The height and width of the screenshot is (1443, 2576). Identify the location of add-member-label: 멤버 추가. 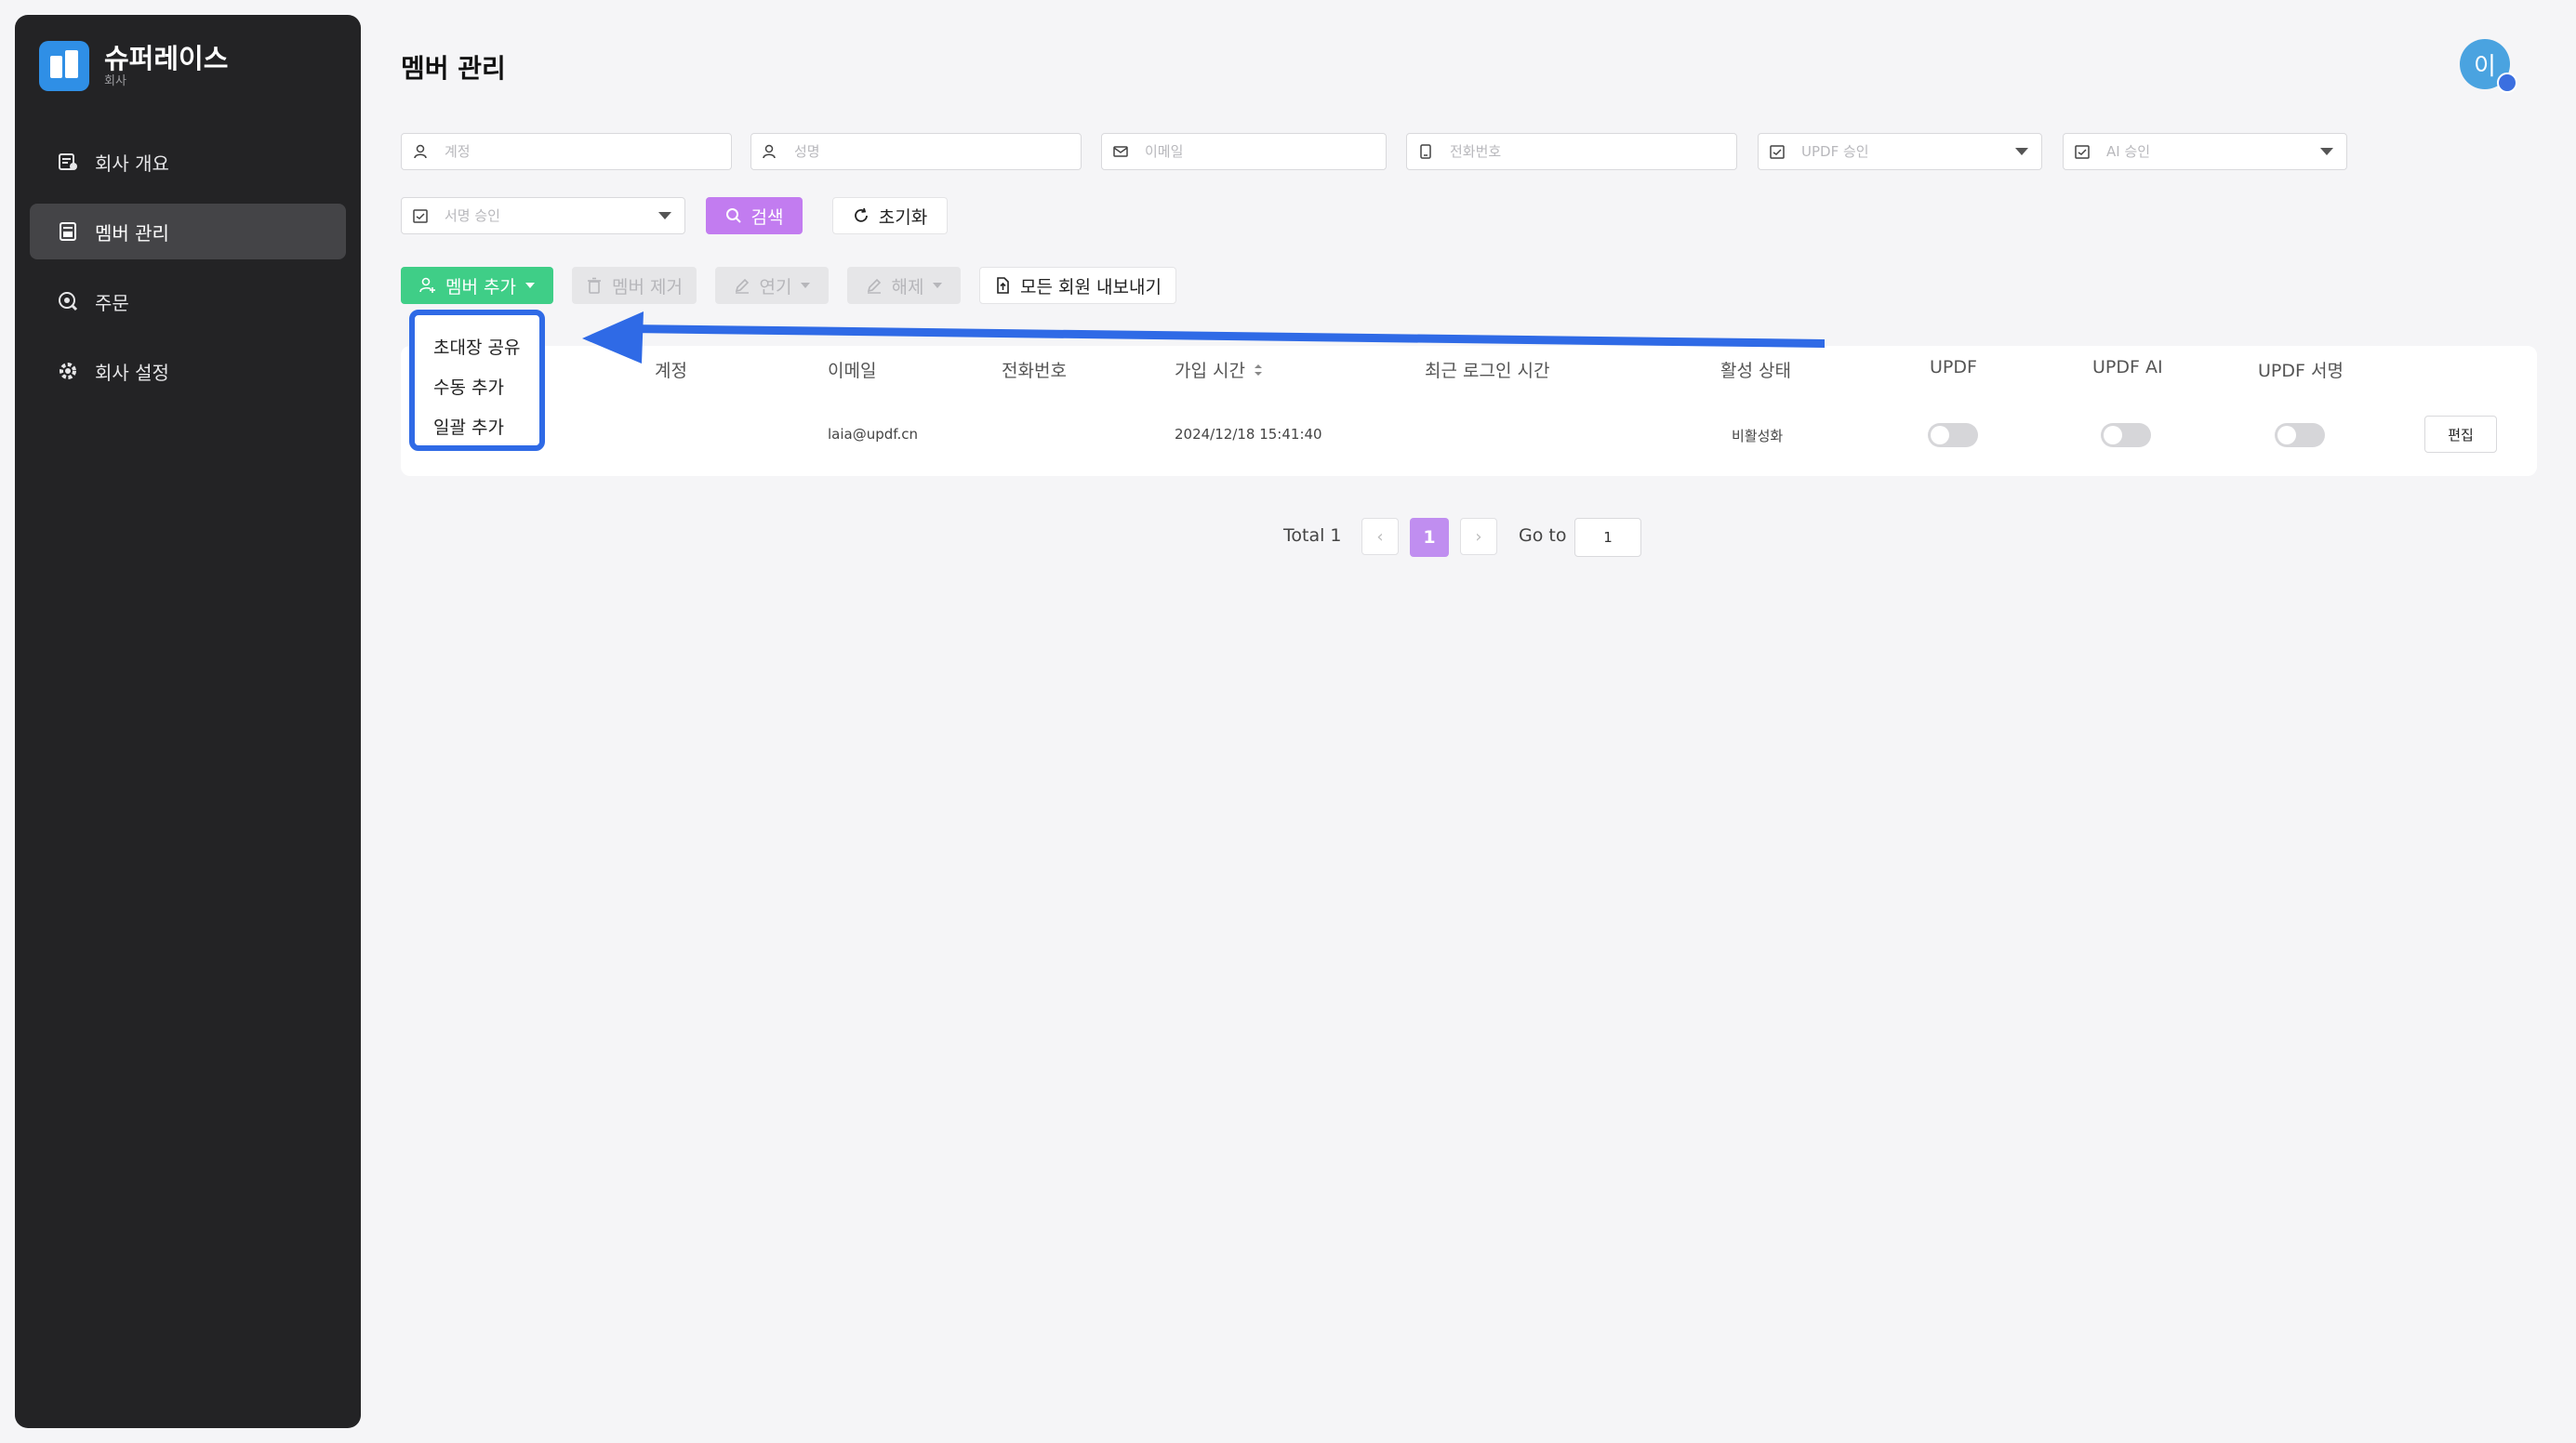
(480, 287).